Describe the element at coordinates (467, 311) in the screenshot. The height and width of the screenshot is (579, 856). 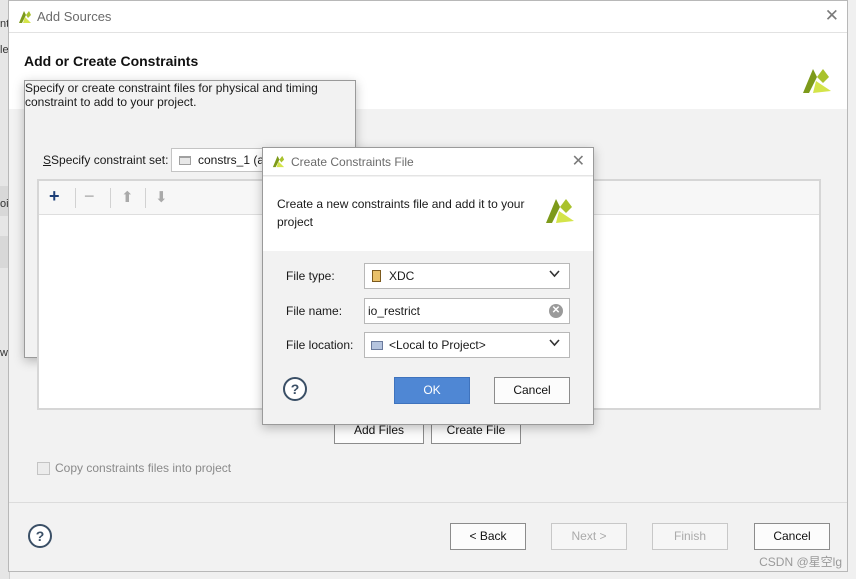
I see `file-name-input: io_restrict ✕` at that location.